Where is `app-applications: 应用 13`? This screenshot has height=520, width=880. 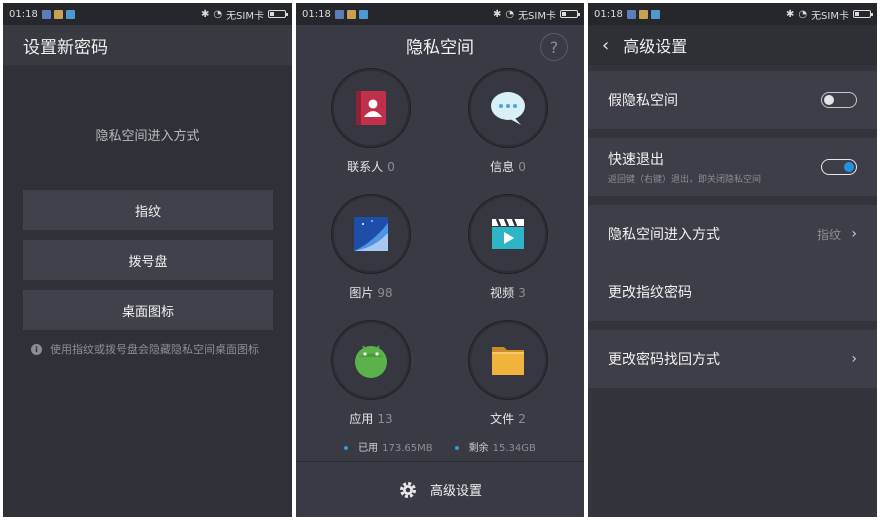 app-applications: 应用 13 is located at coordinates (371, 373).